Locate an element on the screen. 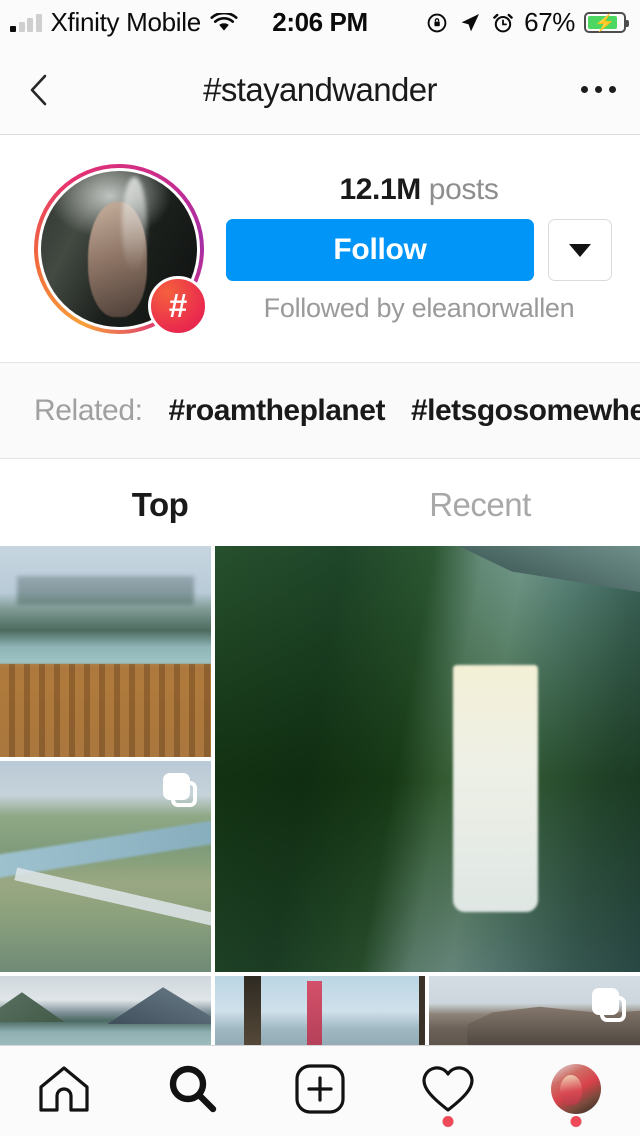 The width and height of the screenshot is (640, 1136). post-golden-gate is located at coordinates (320, 1010).